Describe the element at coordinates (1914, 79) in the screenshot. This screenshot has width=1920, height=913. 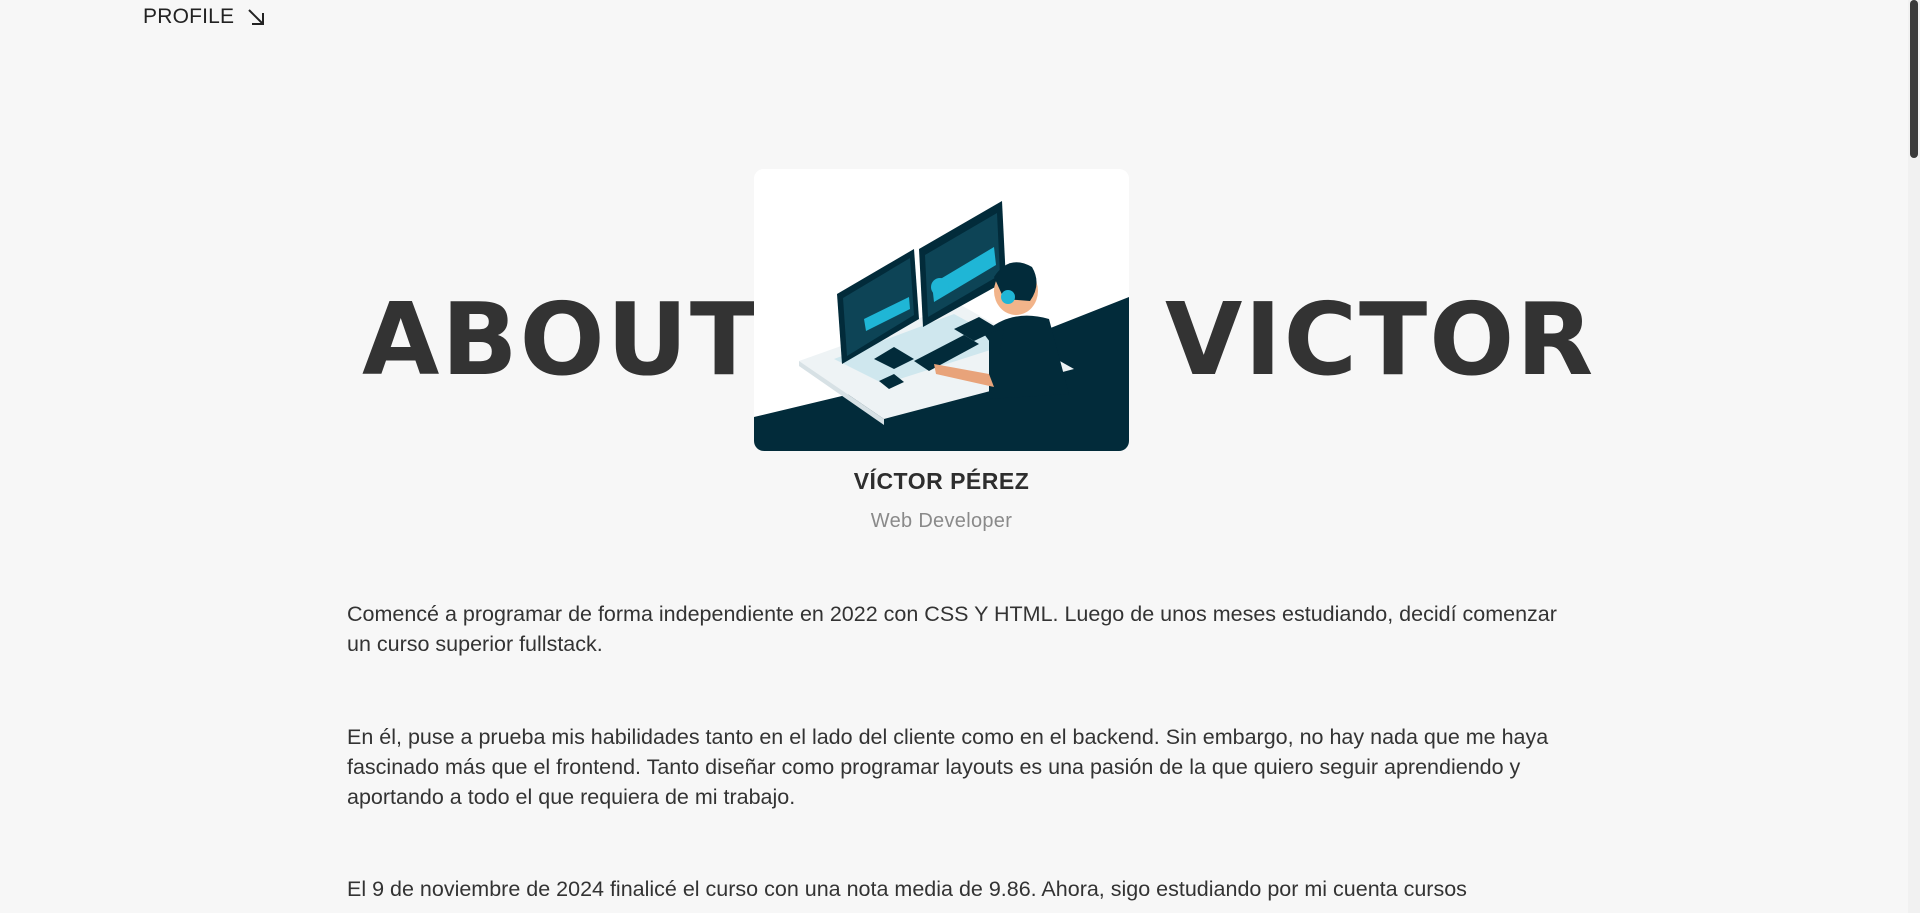
I see `scrollbar-thumb` at that location.